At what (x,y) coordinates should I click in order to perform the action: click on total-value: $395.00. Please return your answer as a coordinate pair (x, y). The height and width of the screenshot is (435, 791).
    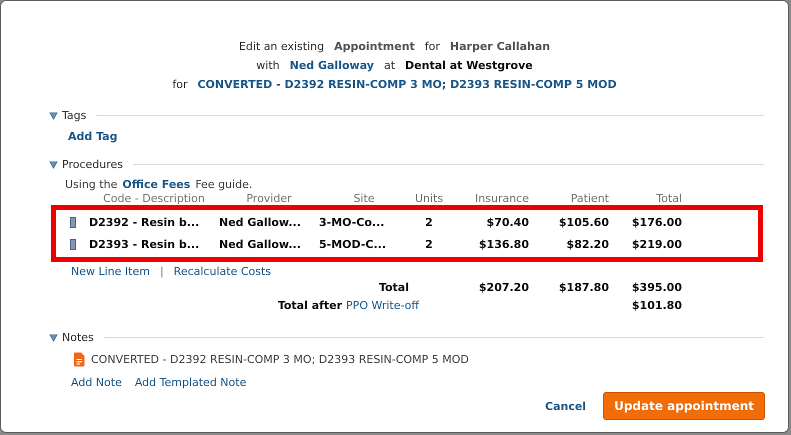
    Looking at the image, I should click on (656, 287).